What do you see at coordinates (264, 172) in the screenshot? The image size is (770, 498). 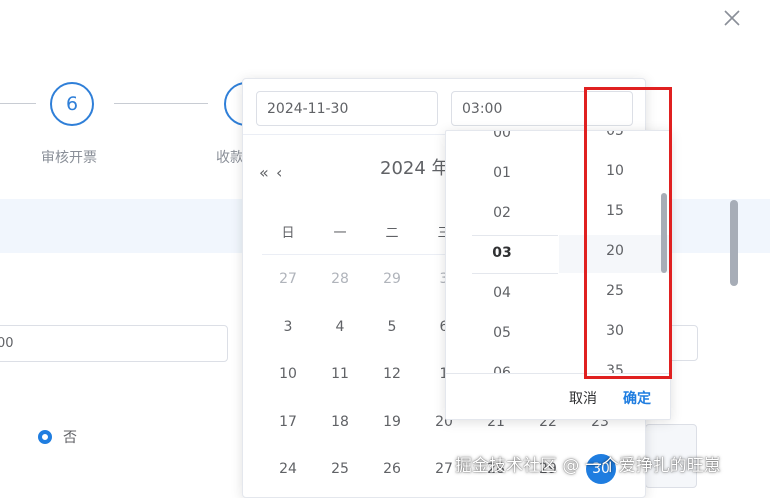 I see `prev-year-icon: «` at bounding box center [264, 172].